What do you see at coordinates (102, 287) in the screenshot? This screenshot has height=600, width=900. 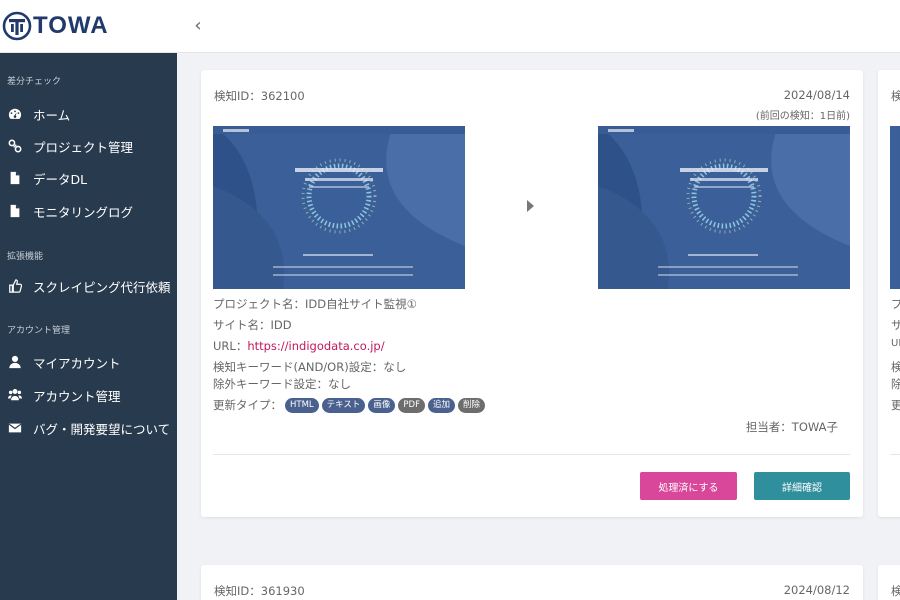 I see `sidebar-item-label: スクレイピング代行依頼` at bounding box center [102, 287].